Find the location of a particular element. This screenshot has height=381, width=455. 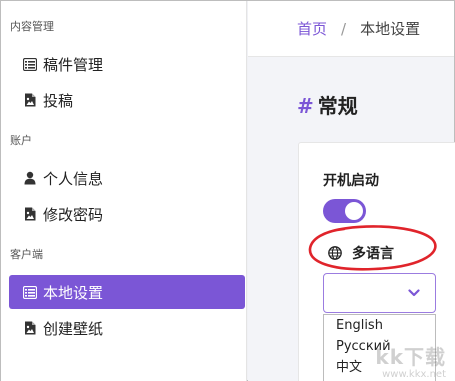

page-title: # 常规 is located at coordinates (327, 104).